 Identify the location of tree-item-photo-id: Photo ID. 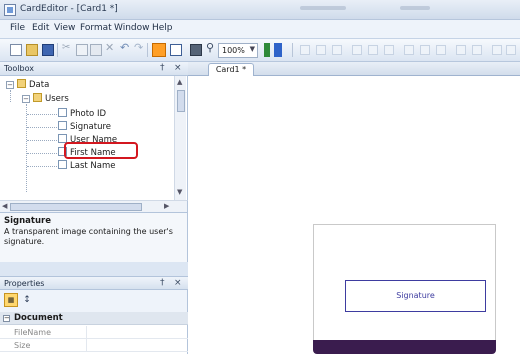
(82, 114).